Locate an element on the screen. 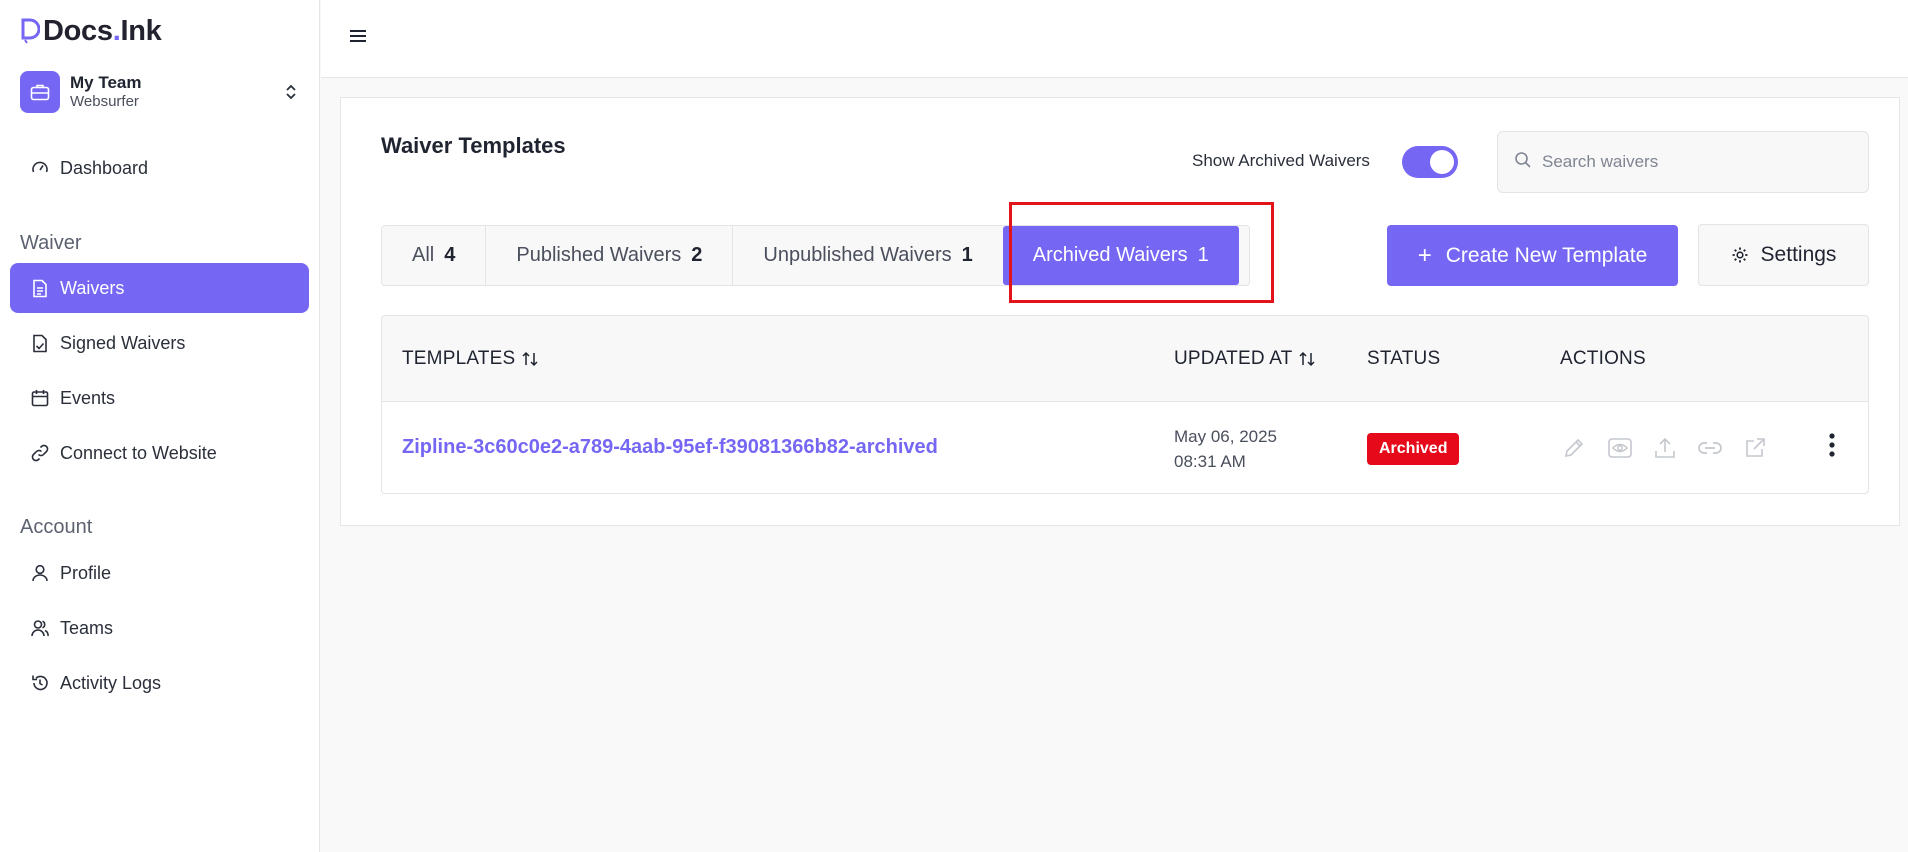  status-badge: Archived is located at coordinates (1413, 449).